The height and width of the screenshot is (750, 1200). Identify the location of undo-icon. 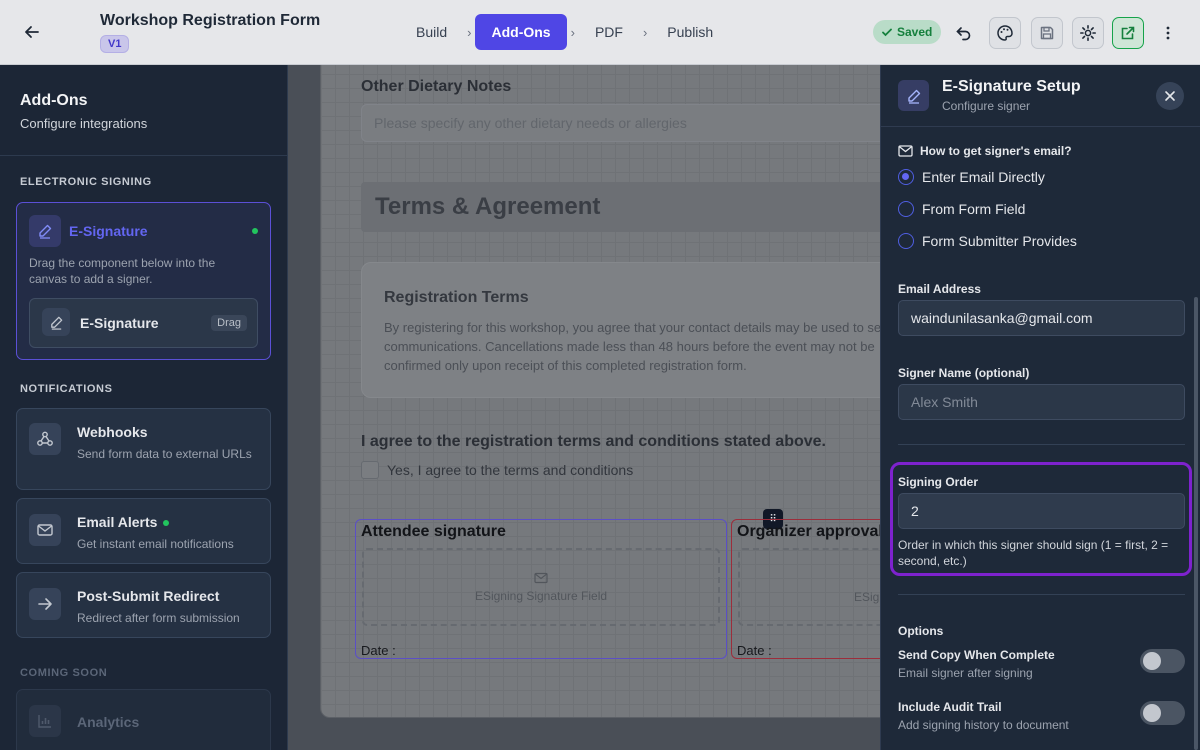
(964, 33).